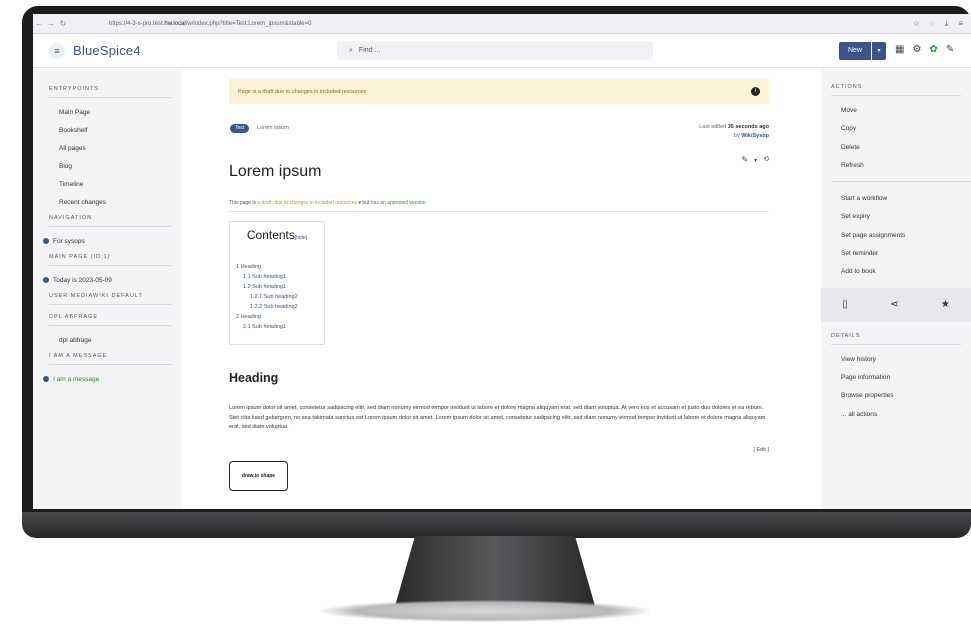  Describe the element at coordinates (896, 236) in the screenshot. I see `action-set-page-assignments: Set page assignments` at that location.